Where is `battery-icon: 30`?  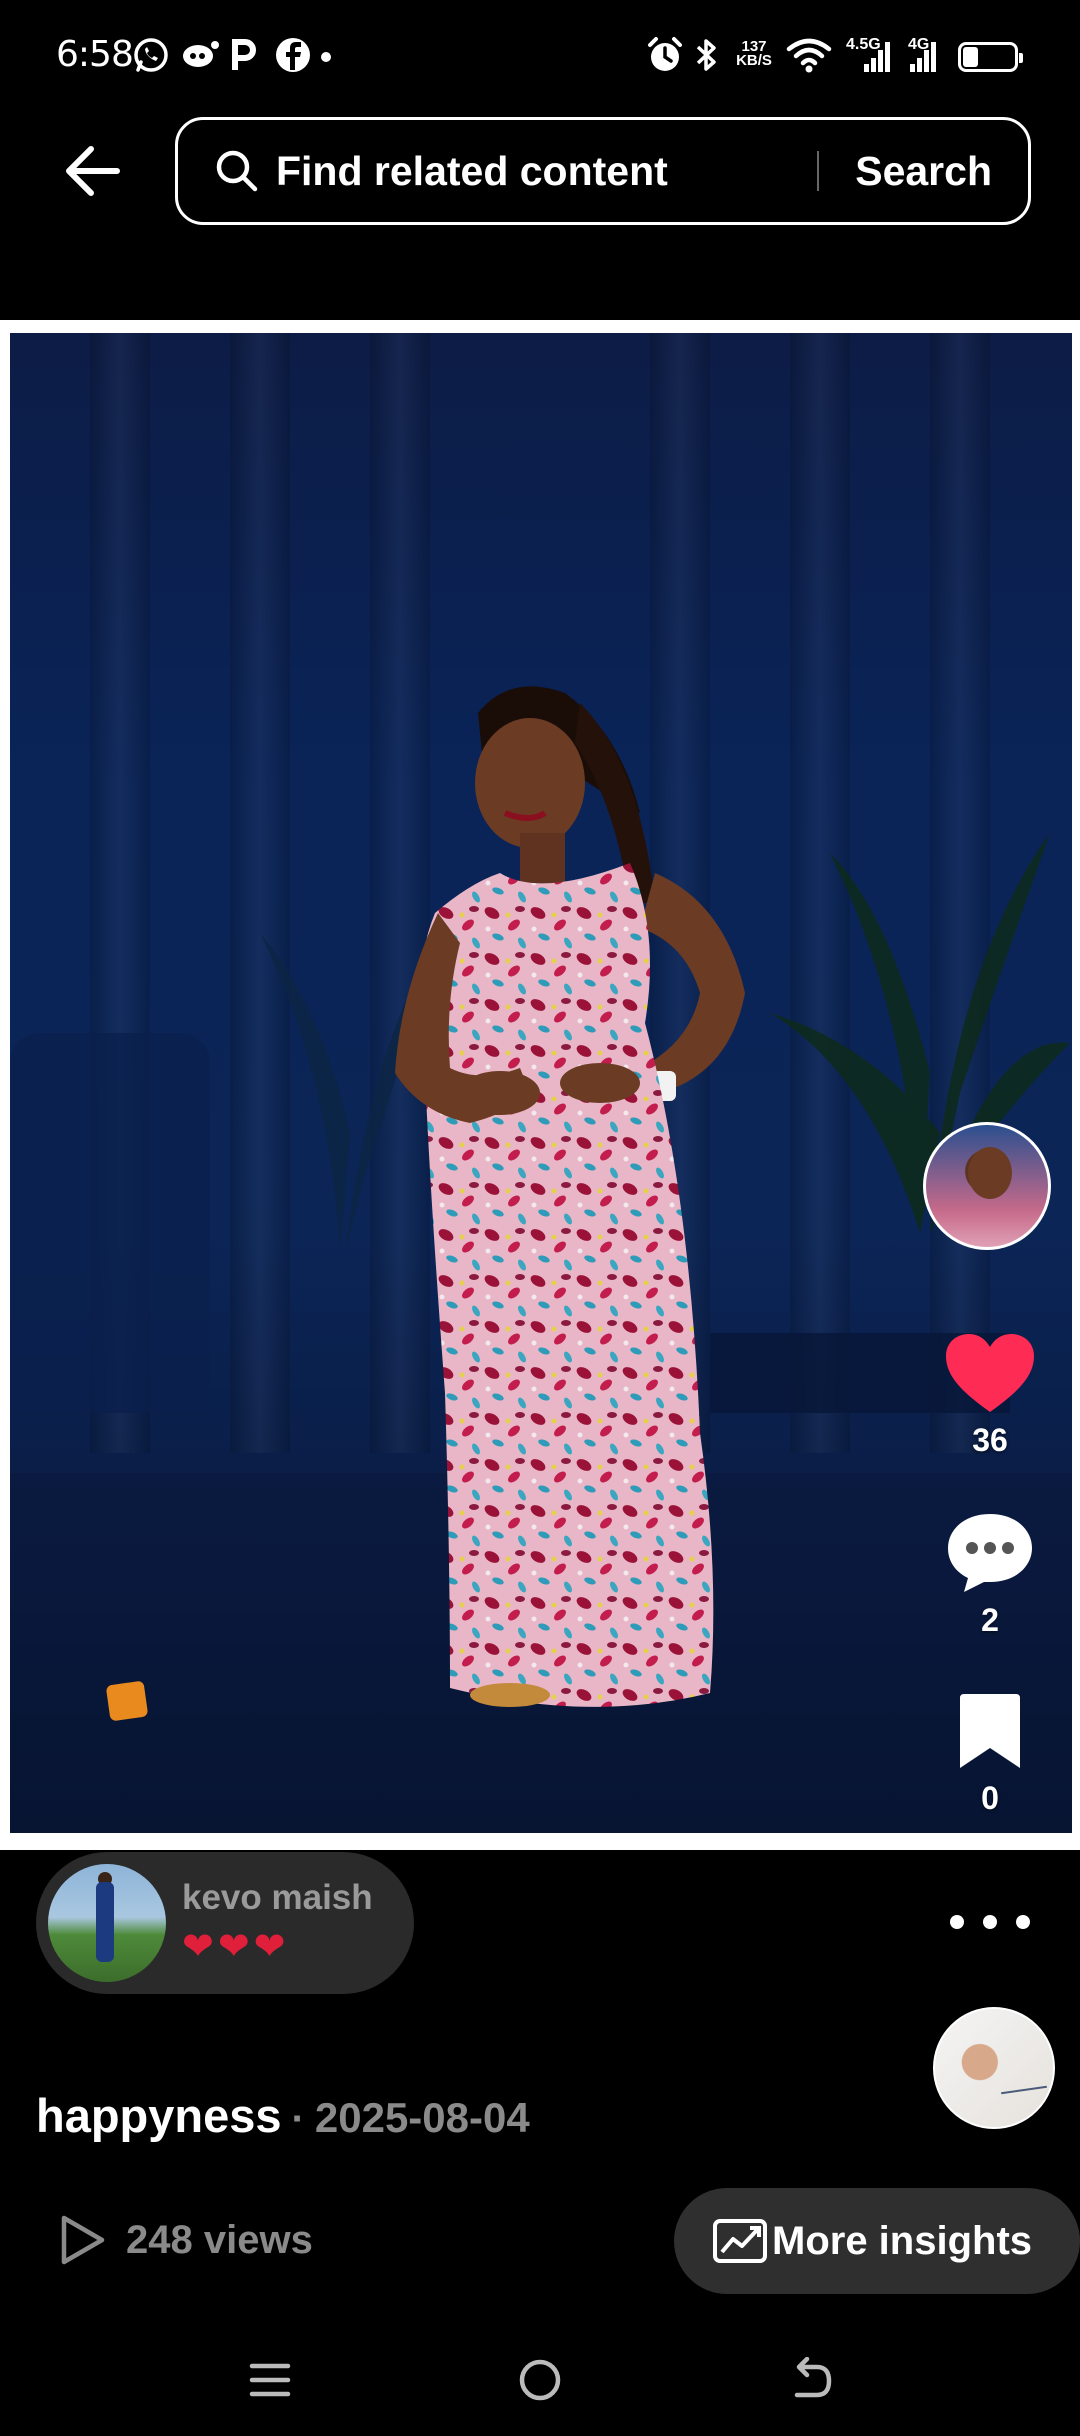
battery-icon: 30 is located at coordinates (990, 57).